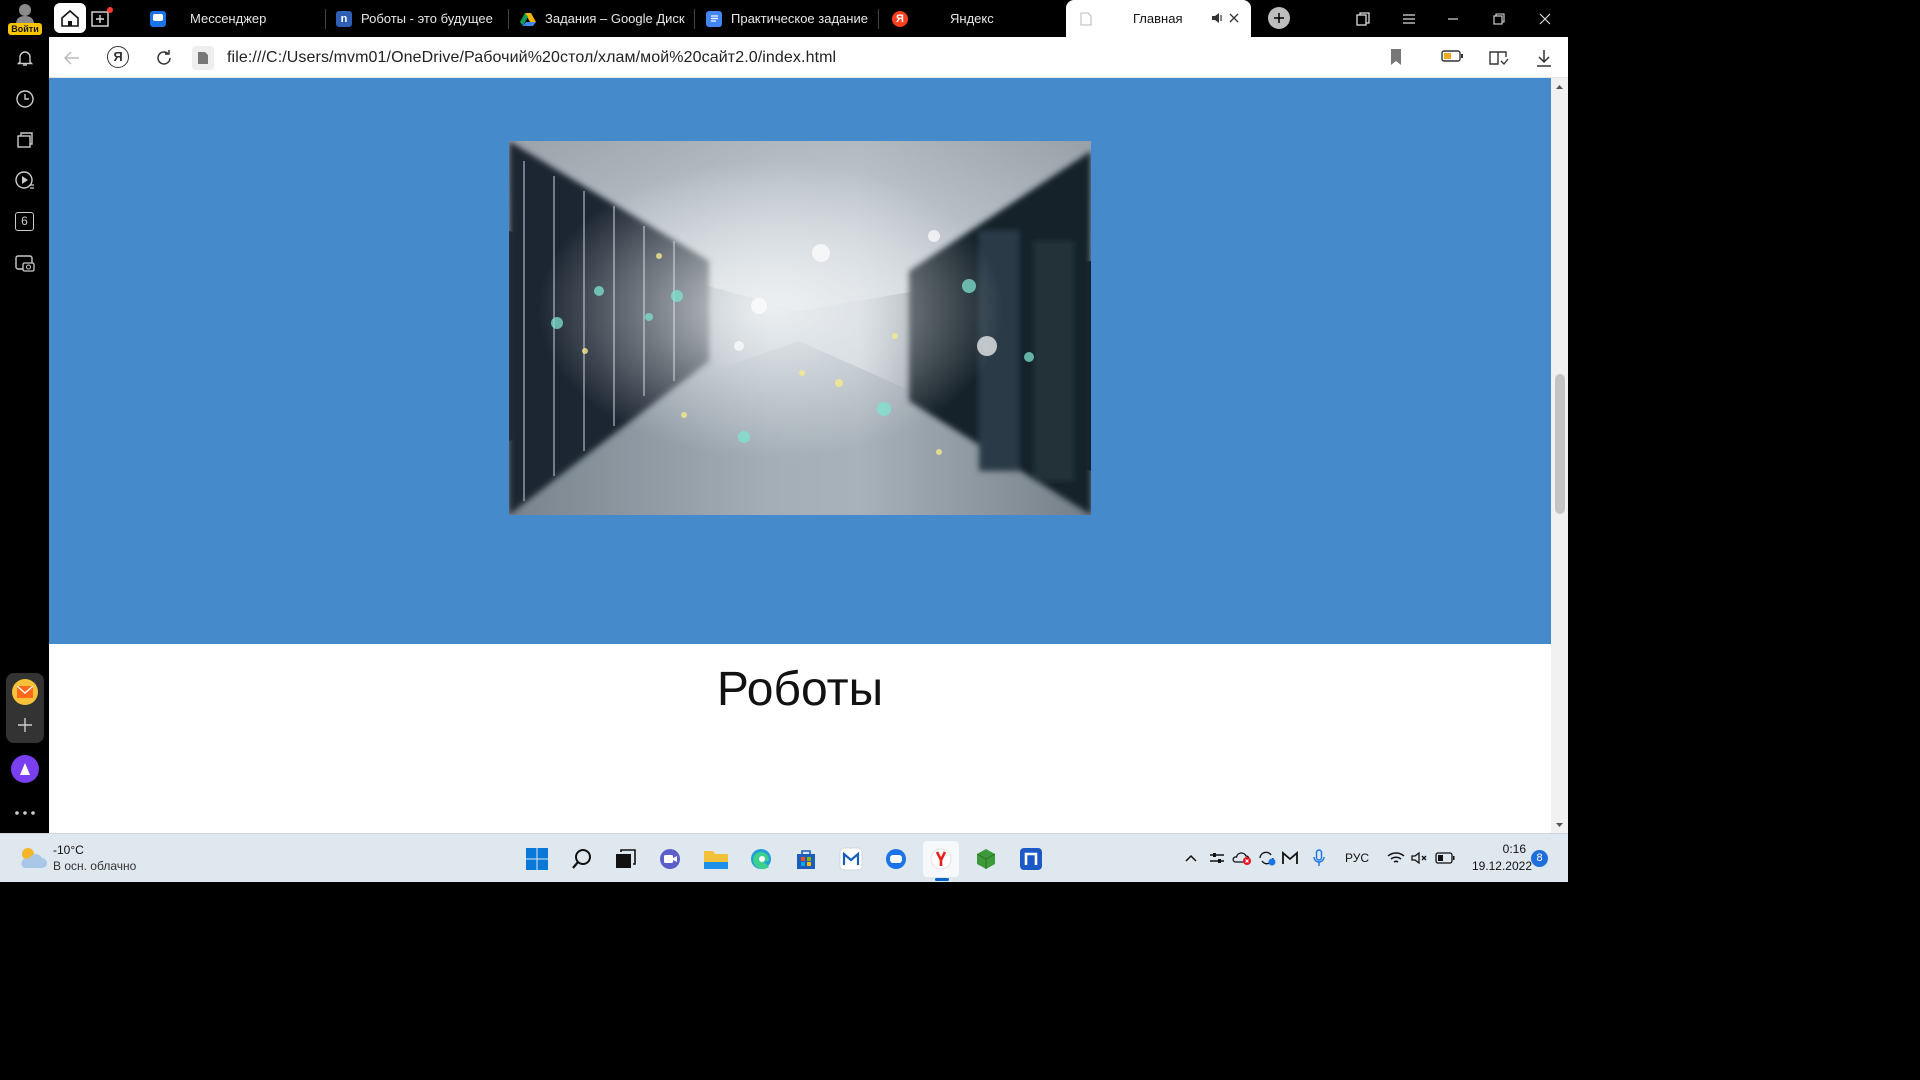 This screenshot has height=1080, width=1920. I want to click on tab-divider, so click(508, 19).